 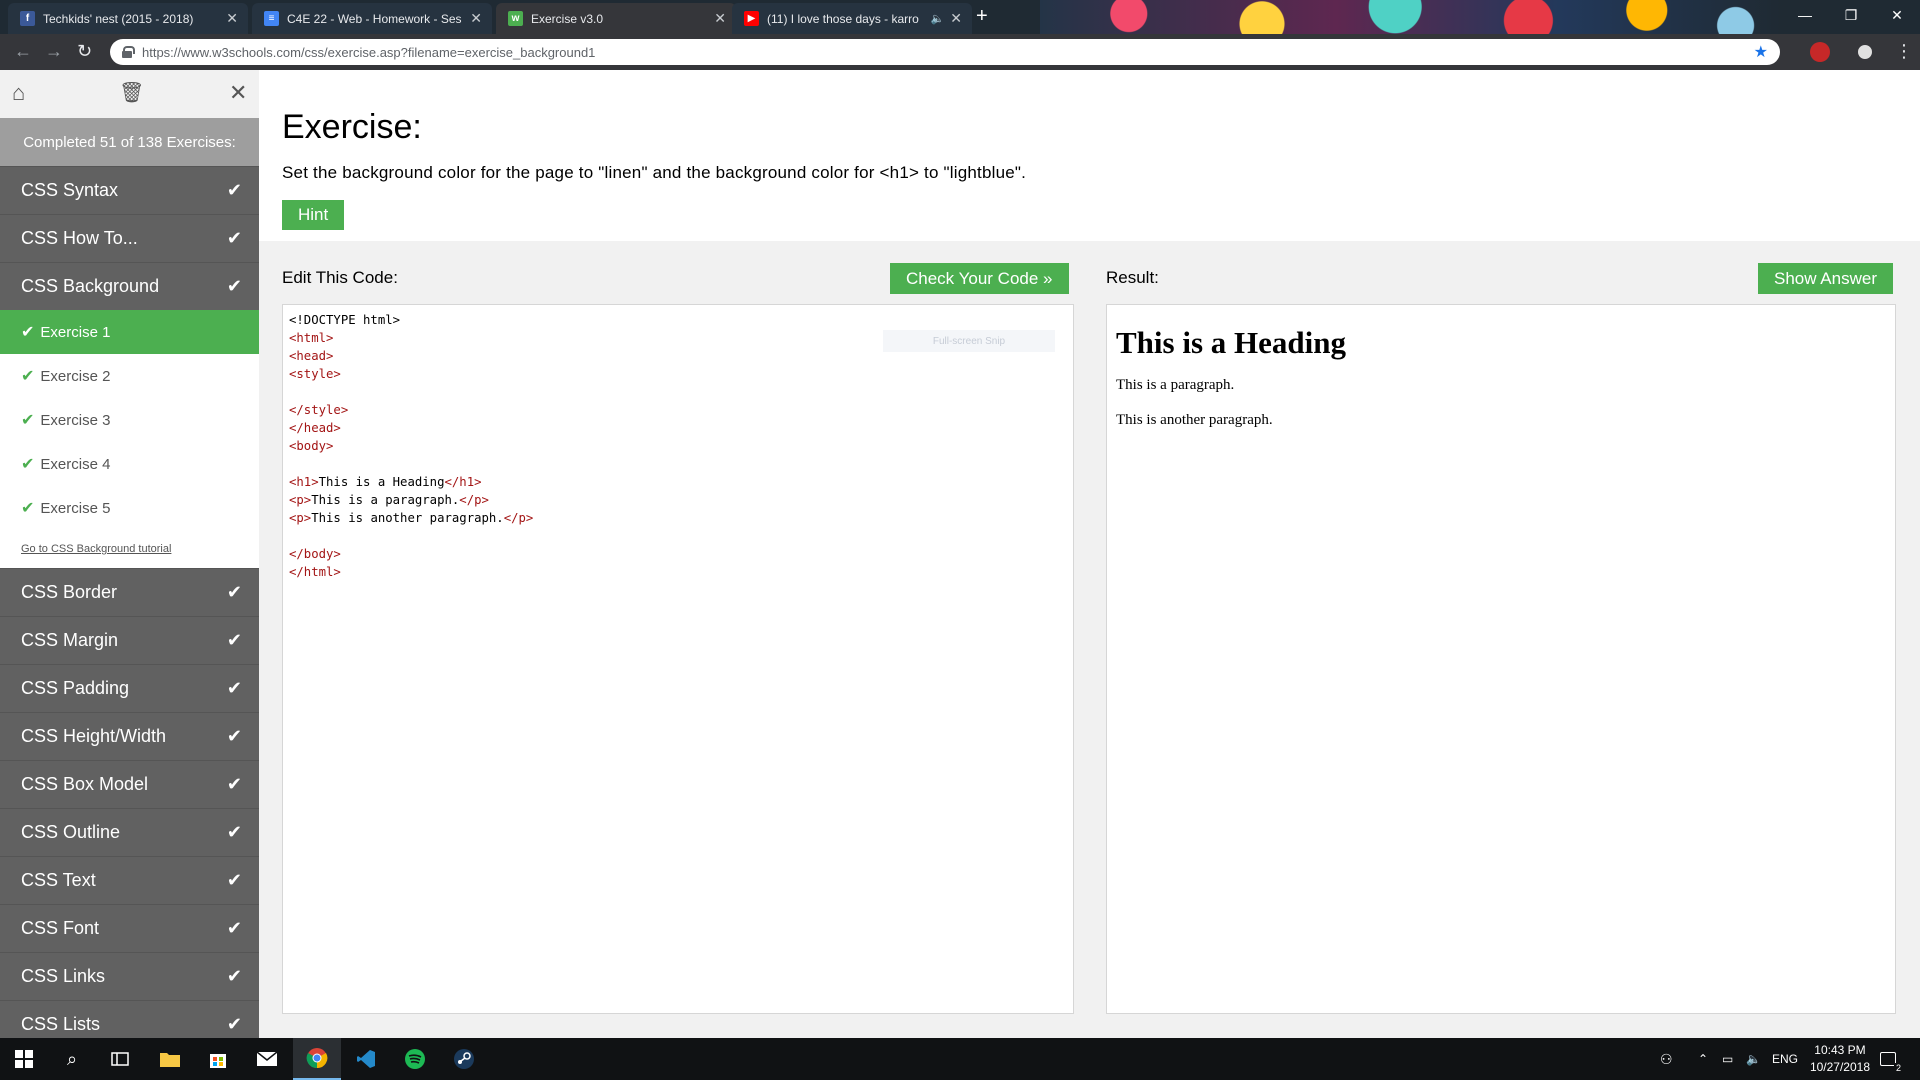 What do you see at coordinates (1753, 1059) in the screenshot?
I see `volume-icon: 🔈` at bounding box center [1753, 1059].